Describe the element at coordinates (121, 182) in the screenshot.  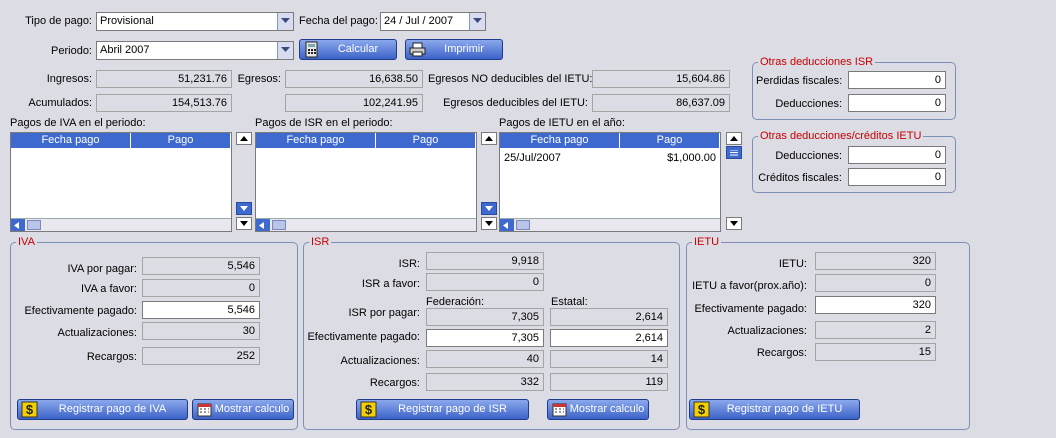
I see `pagos-iva-list: Fecha pago Pago` at that location.